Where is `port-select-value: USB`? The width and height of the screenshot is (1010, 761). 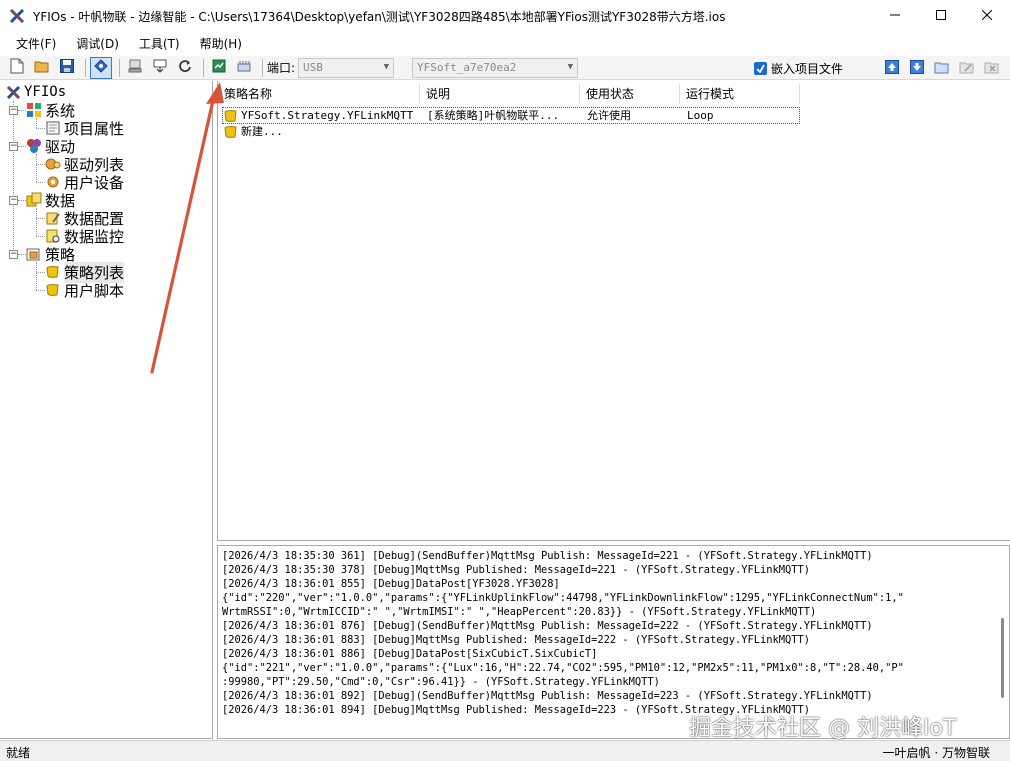
port-select-value: USB is located at coordinates (313, 67).